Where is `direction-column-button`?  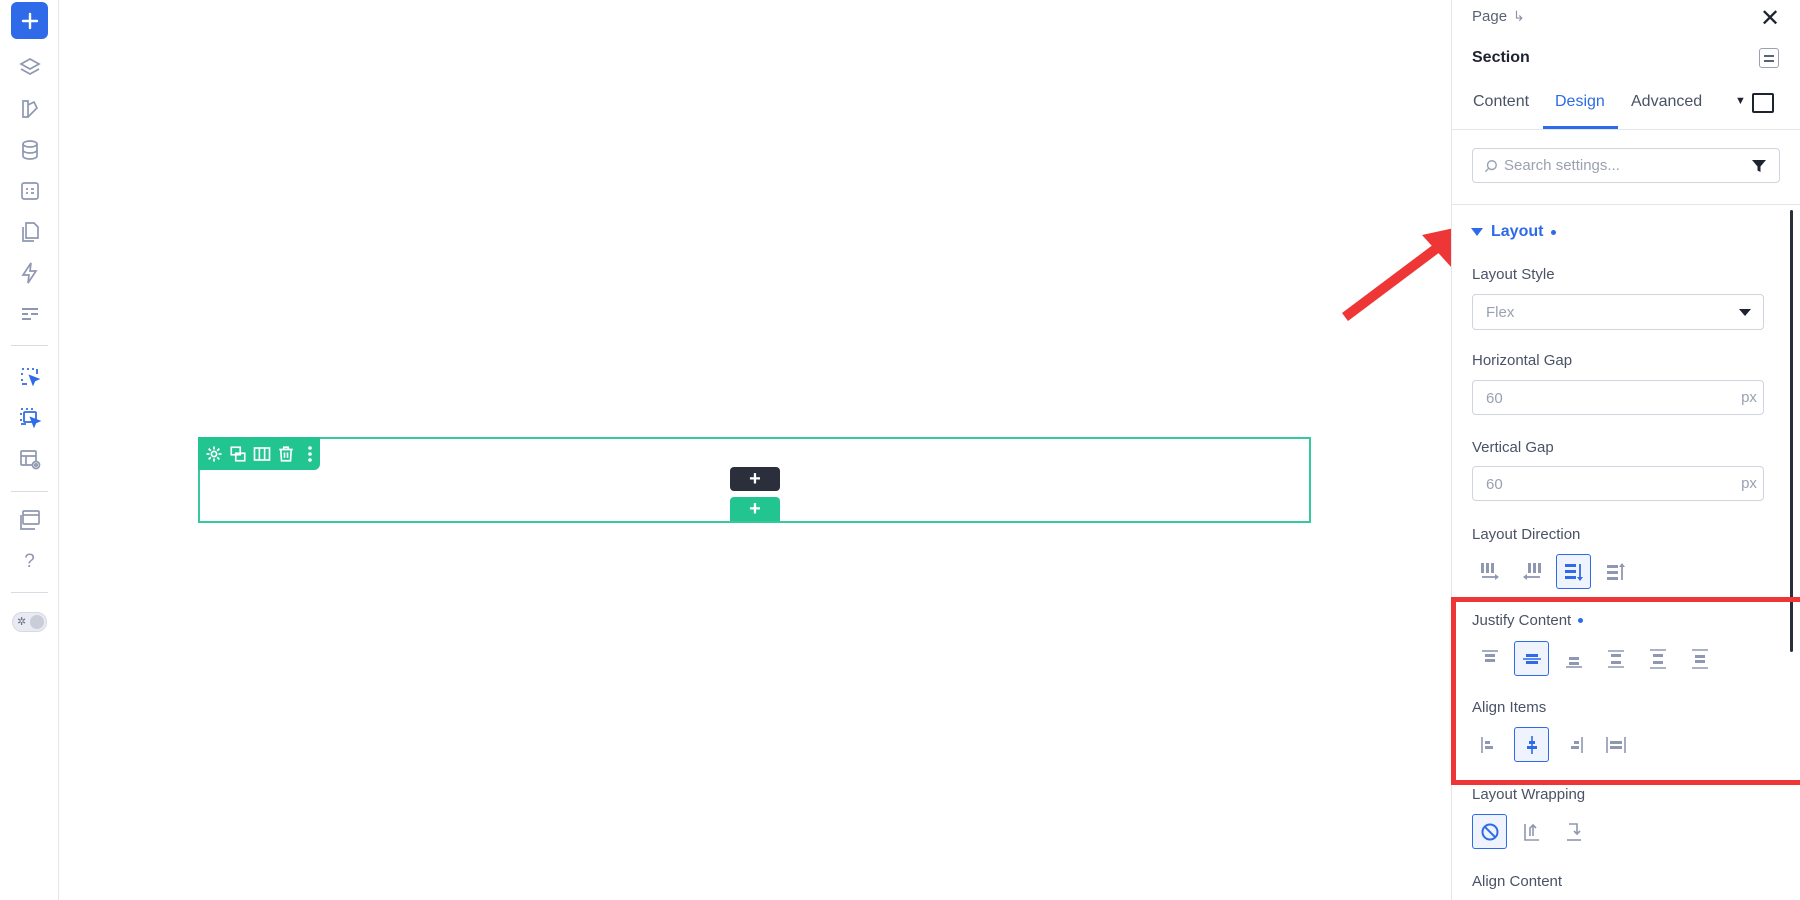
direction-column-button is located at coordinates (1573, 571).